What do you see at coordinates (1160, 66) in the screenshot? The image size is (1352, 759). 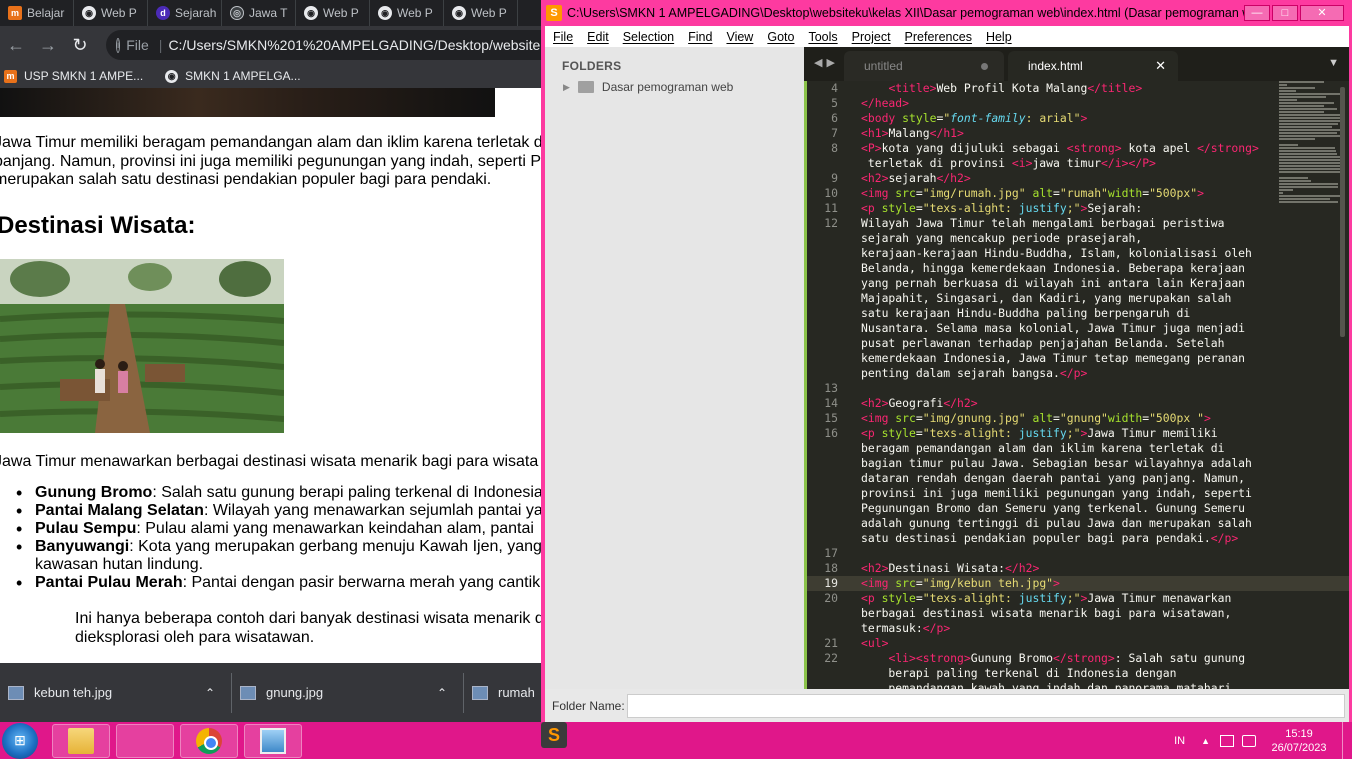 I see `close-tab-icon: ✕` at bounding box center [1160, 66].